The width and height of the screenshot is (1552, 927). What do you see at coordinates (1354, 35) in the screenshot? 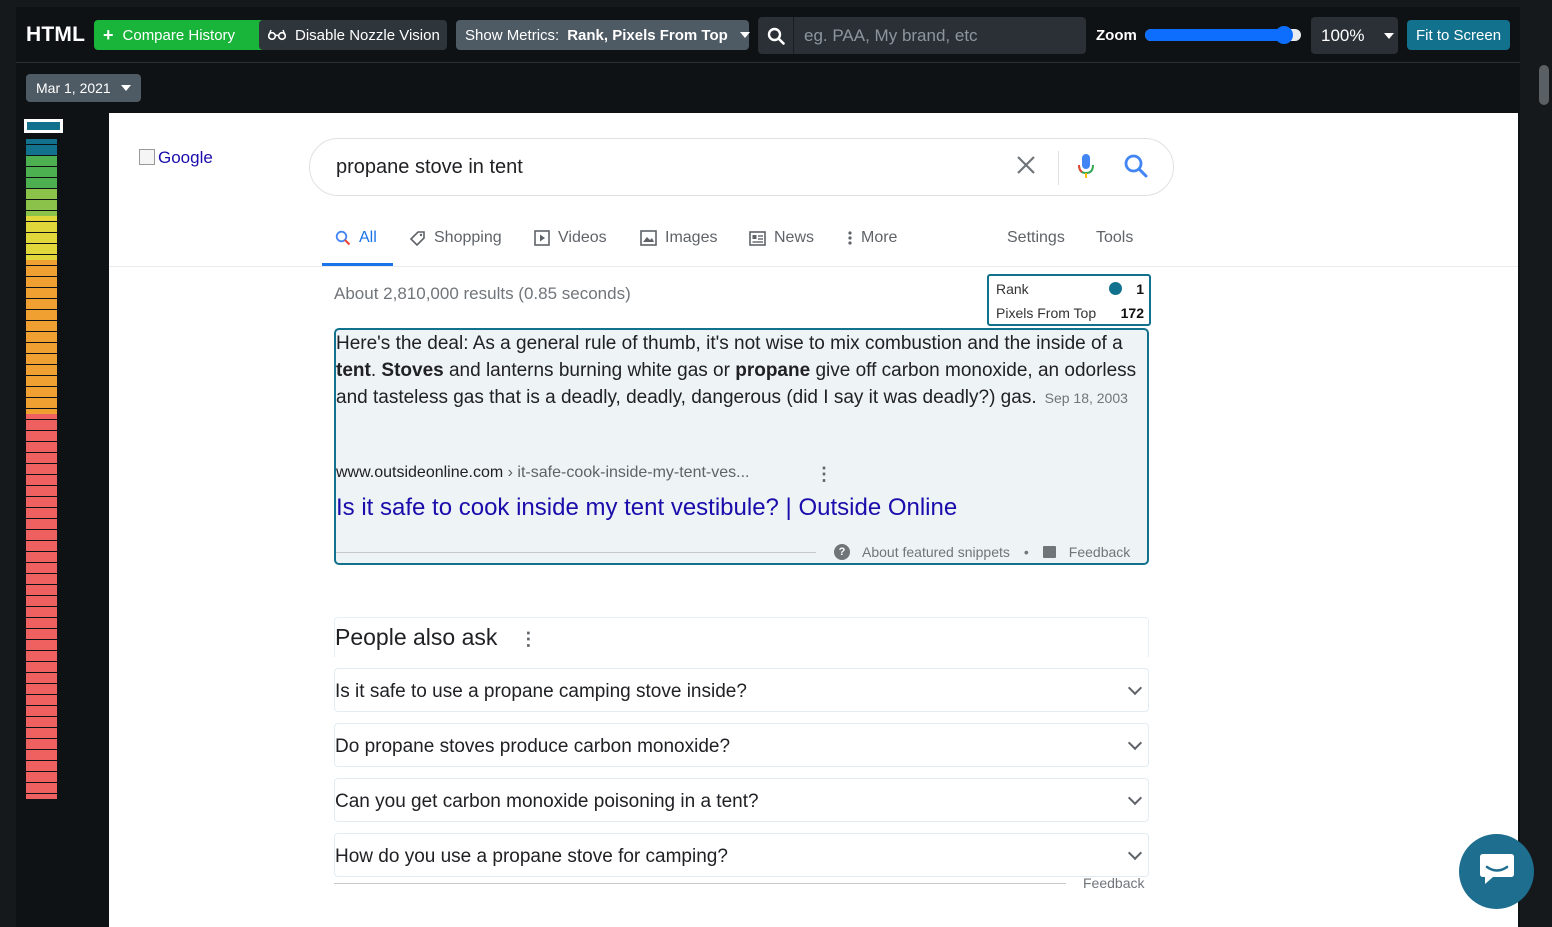
I see `zoom-select: 100%` at bounding box center [1354, 35].